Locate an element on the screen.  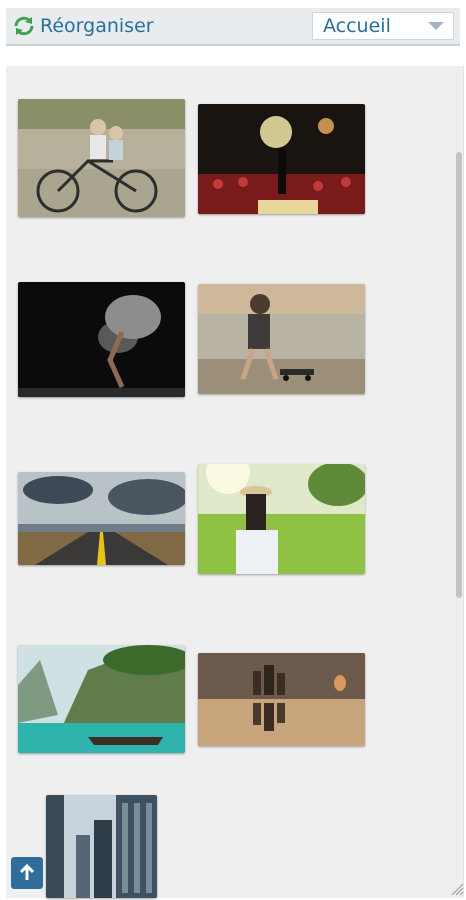
gallery-image-bicycle-mural is located at coordinates (101, 158).